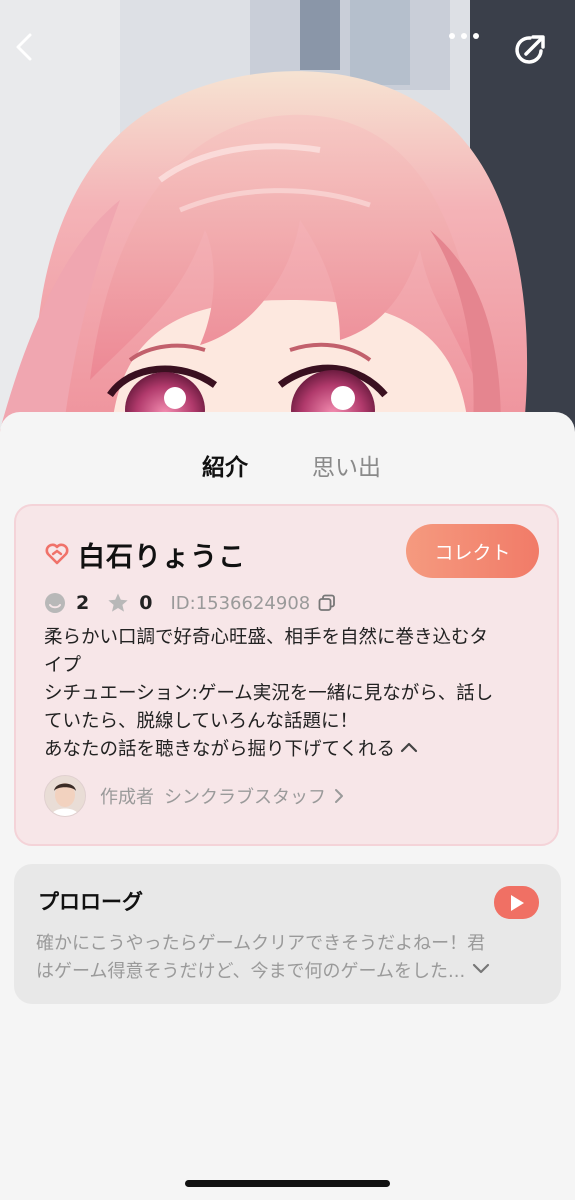 The width and height of the screenshot is (575, 1200). What do you see at coordinates (269, 693) in the screenshot?
I see `description-line: シチュエーション:ゲーム実況を一緒に見ながら、話し` at bounding box center [269, 693].